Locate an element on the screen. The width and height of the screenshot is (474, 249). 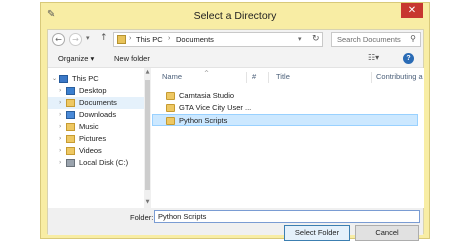
scroll-down-icon: ▼ is located at coordinates (147, 202).